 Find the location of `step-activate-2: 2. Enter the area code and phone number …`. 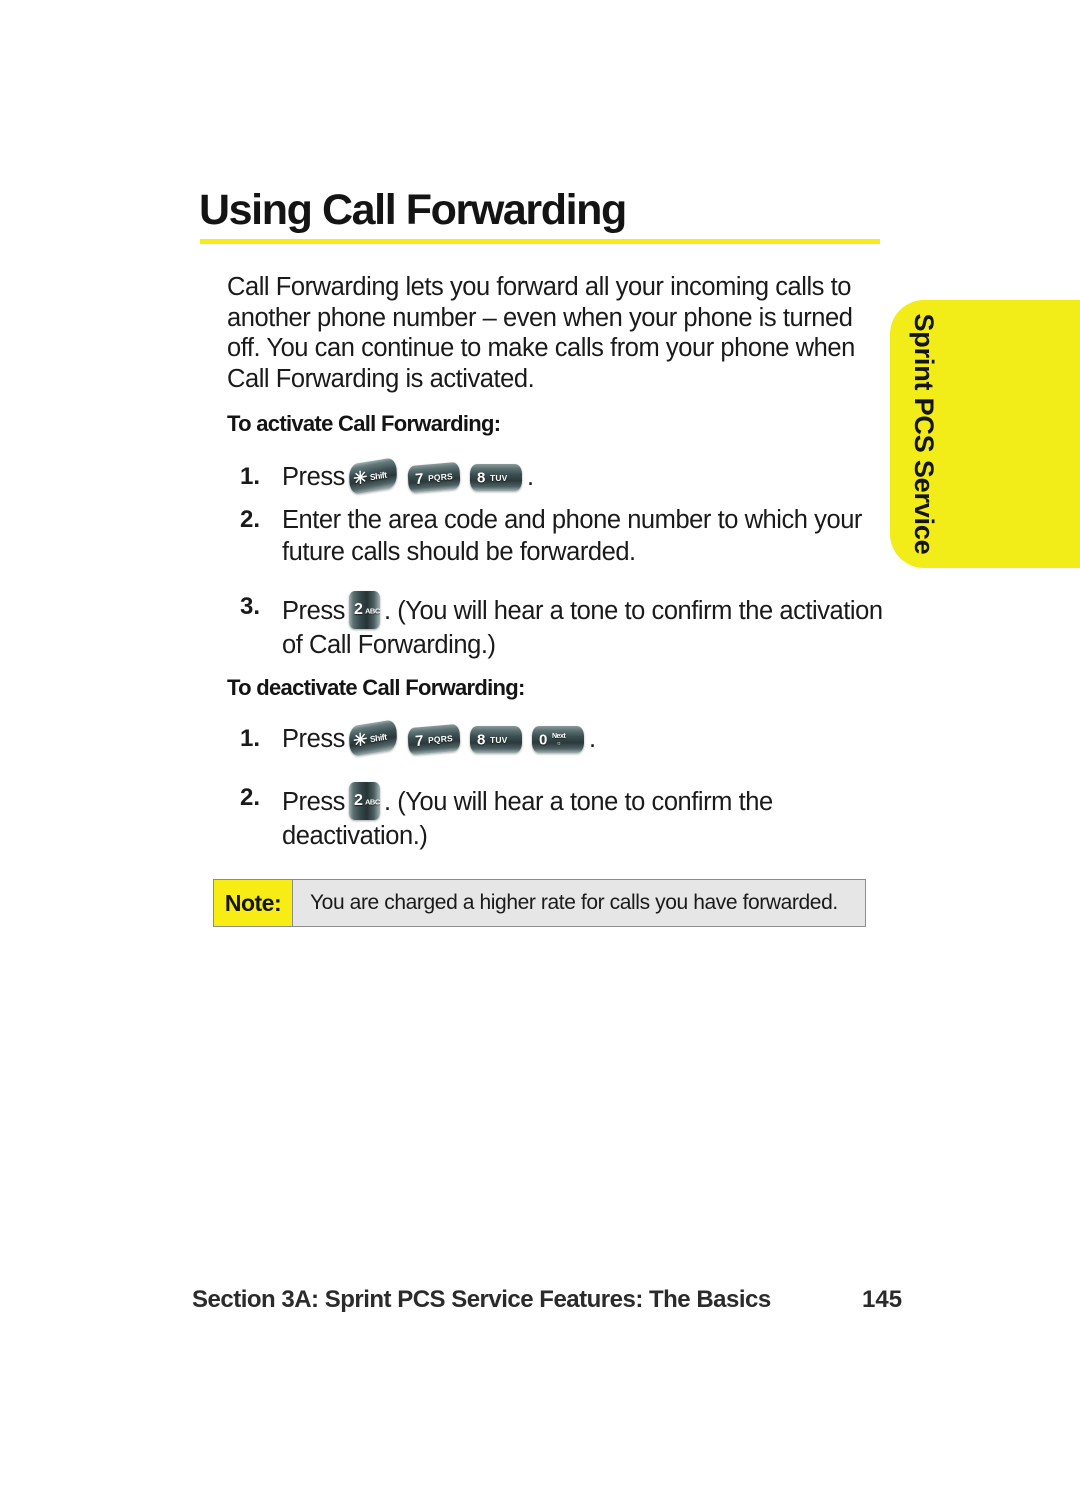

step-activate-2: 2. Enter the area code and phone number … is located at coordinates (570, 536).